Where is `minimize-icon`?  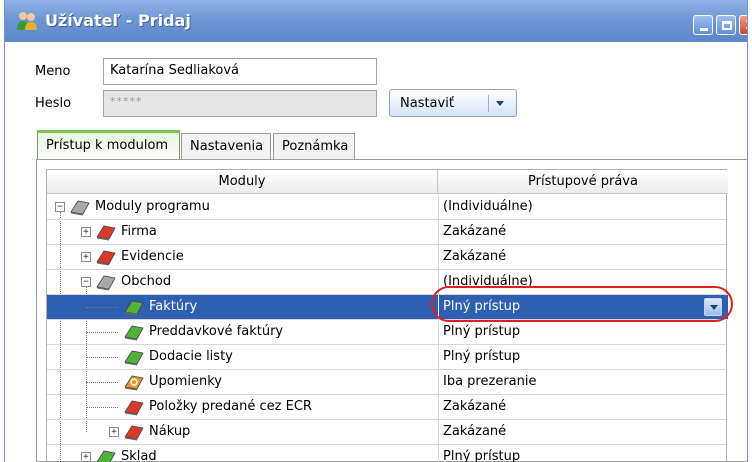
minimize-icon is located at coordinates (704, 29).